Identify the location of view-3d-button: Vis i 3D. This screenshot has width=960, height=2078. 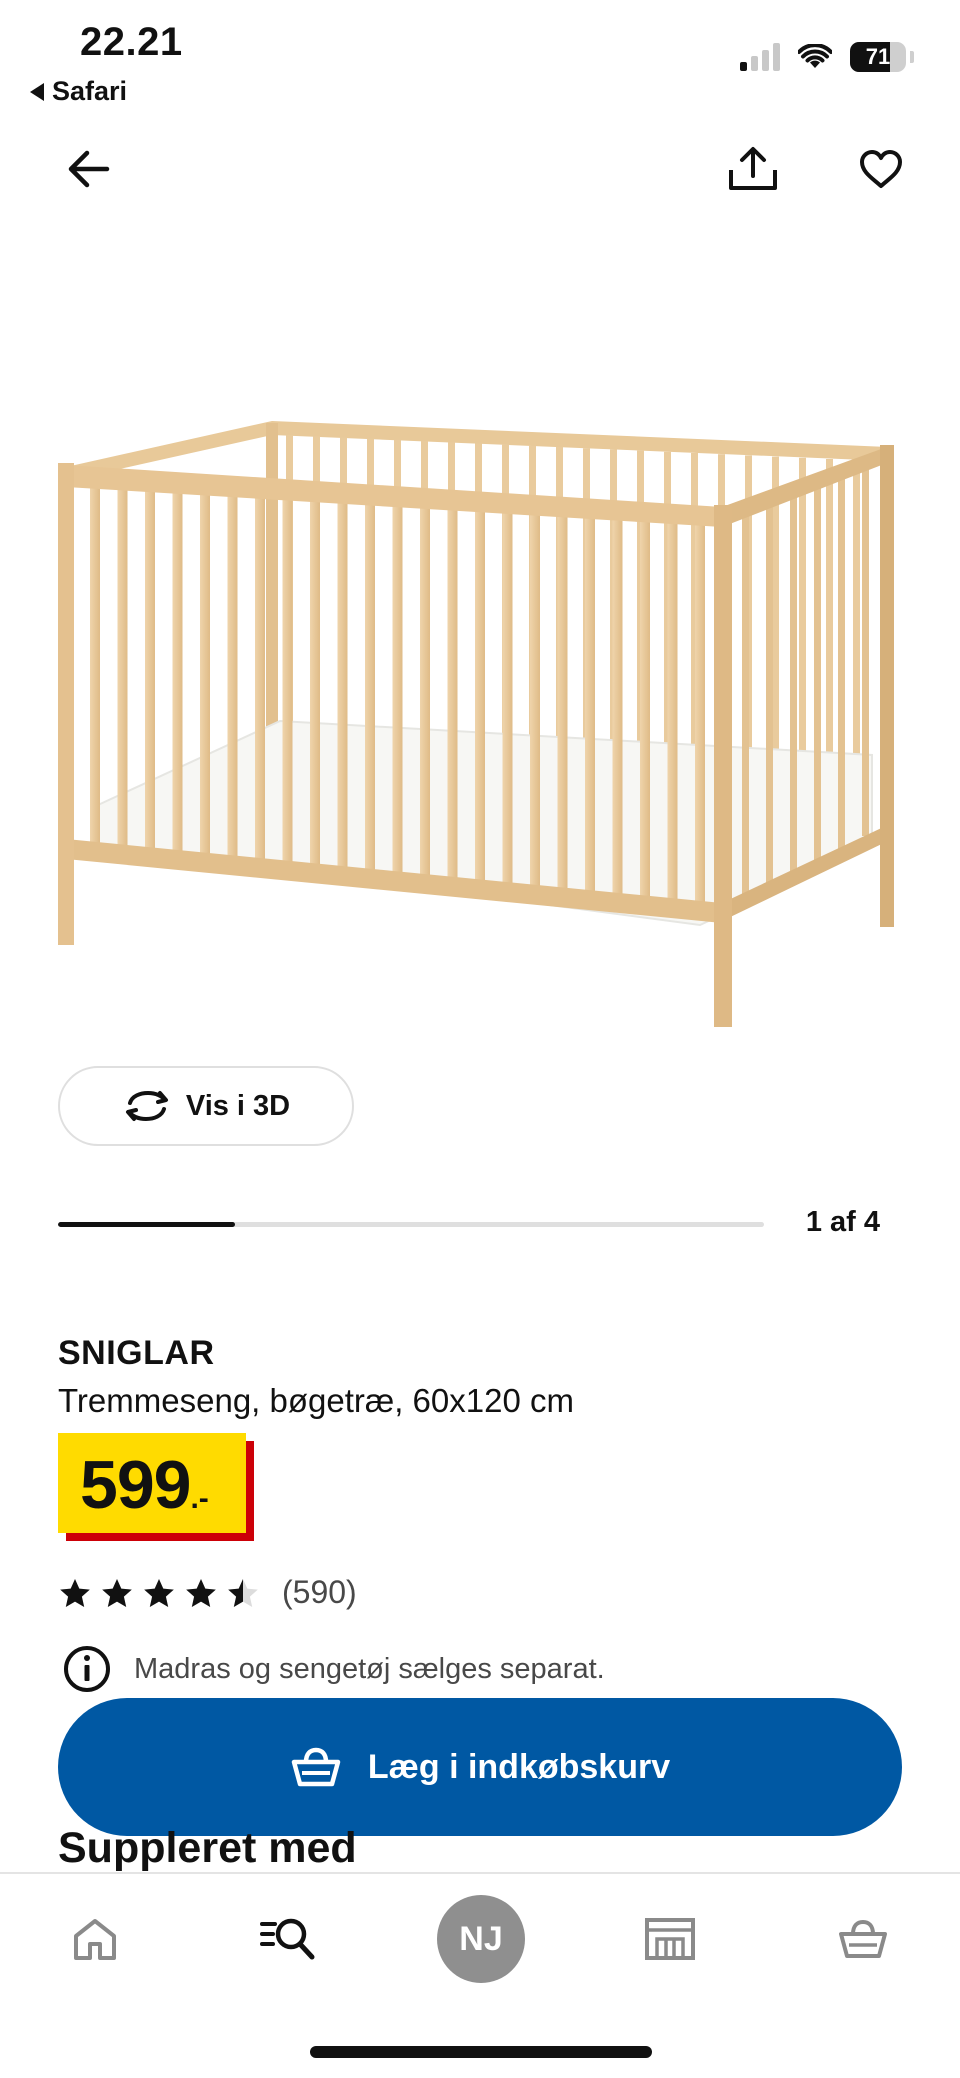
(206, 1106).